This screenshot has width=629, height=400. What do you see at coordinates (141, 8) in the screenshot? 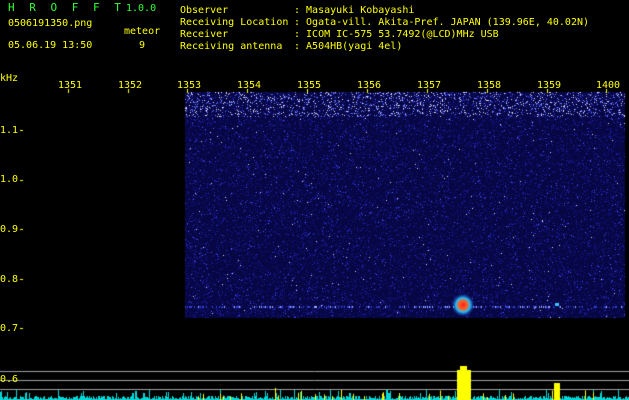
I see `app-version: 1.0.0` at bounding box center [141, 8].